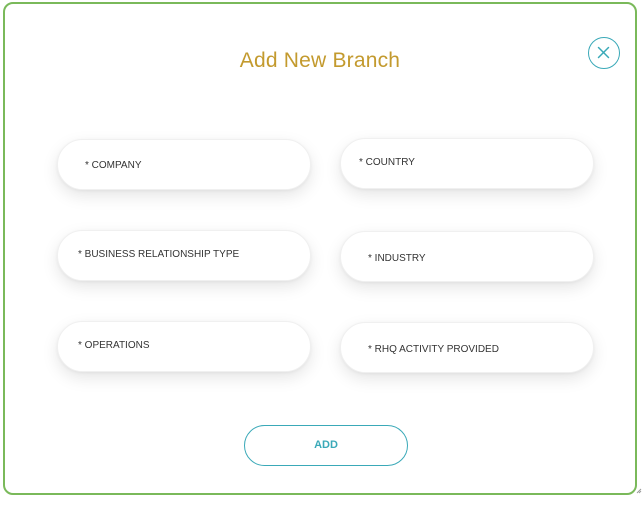 This screenshot has width=644, height=505. I want to click on add-button: ADD, so click(326, 445).